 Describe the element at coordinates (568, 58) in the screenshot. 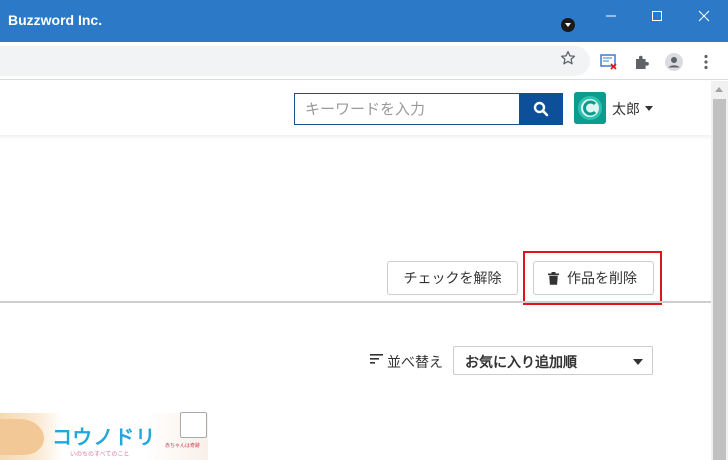

I see `bookmark-star-icon` at that location.